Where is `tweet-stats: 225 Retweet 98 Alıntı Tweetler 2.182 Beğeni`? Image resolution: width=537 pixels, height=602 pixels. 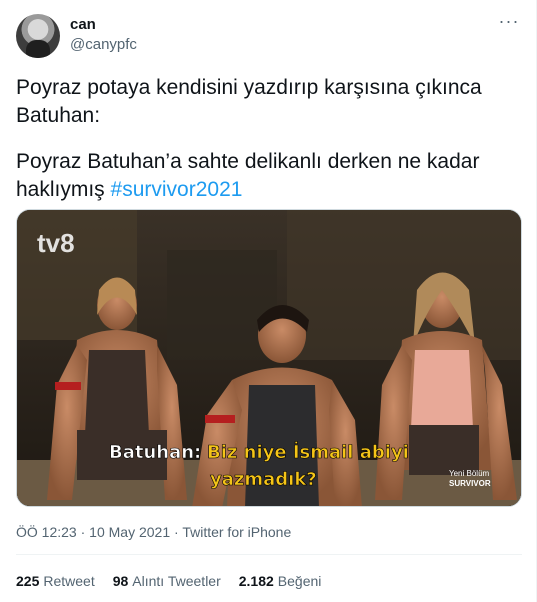
tweet-stats: 225 Retweet 98 Alıntı Tweetler 2.182 Beğeni is located at coordinates (168, 581).